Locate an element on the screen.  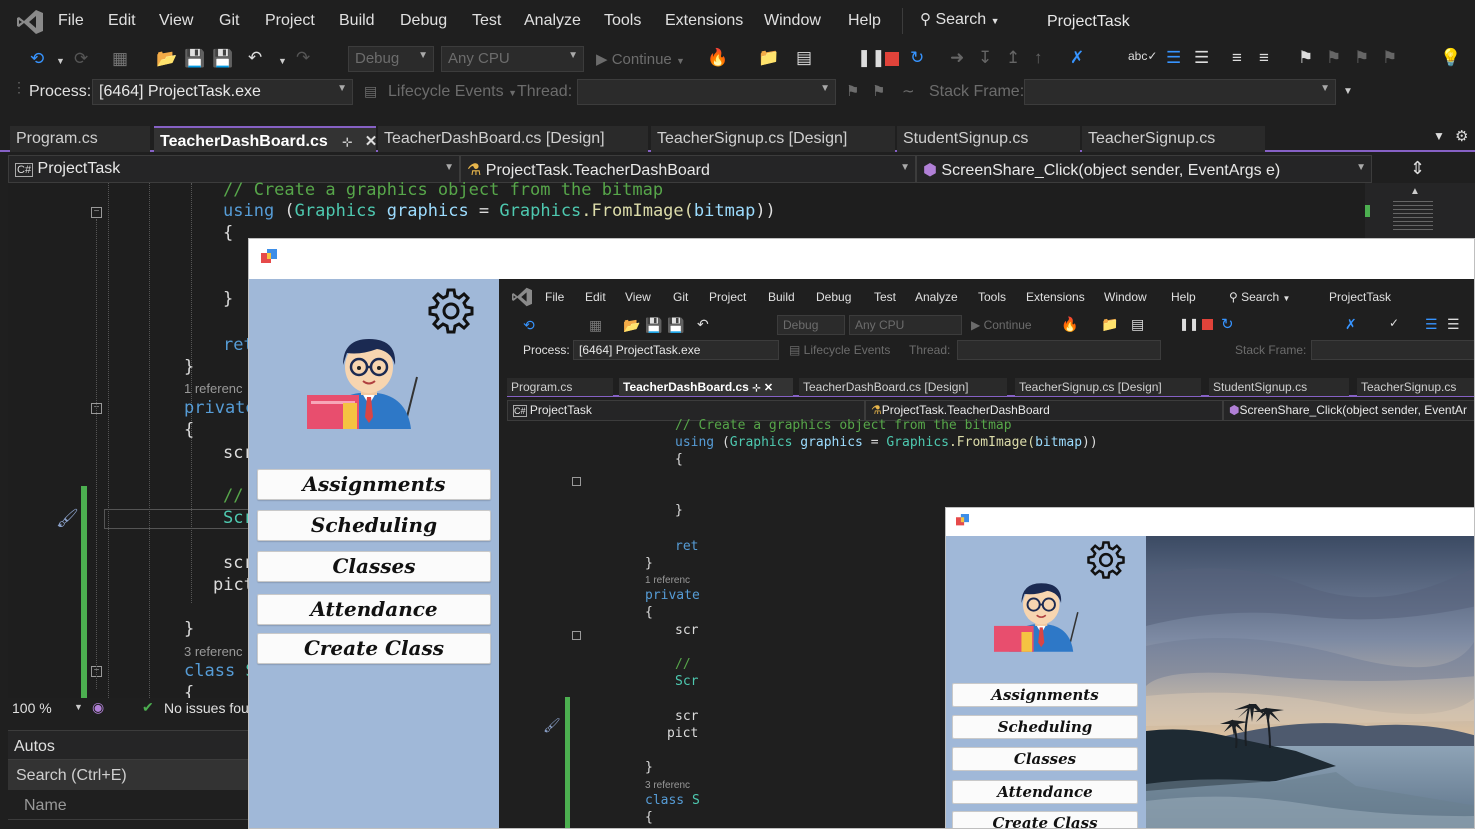
pause-icon: ❚❚ is located at coordinates (871, 58).